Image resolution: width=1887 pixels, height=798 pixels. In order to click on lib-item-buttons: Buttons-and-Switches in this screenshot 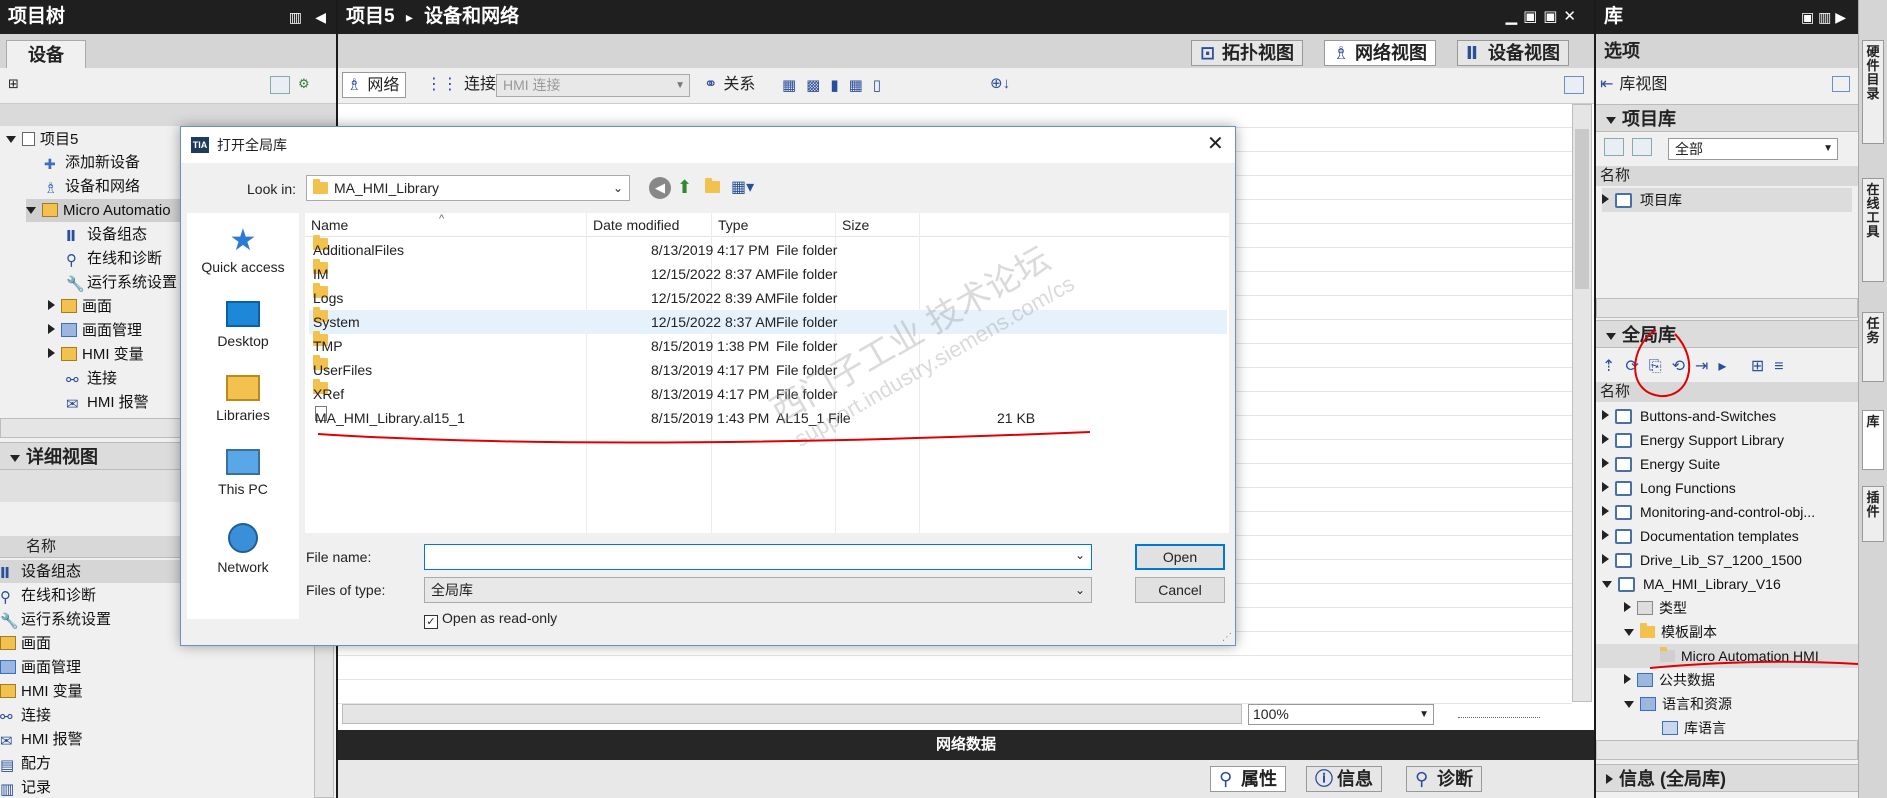, I will do `click(1689, 416)`.